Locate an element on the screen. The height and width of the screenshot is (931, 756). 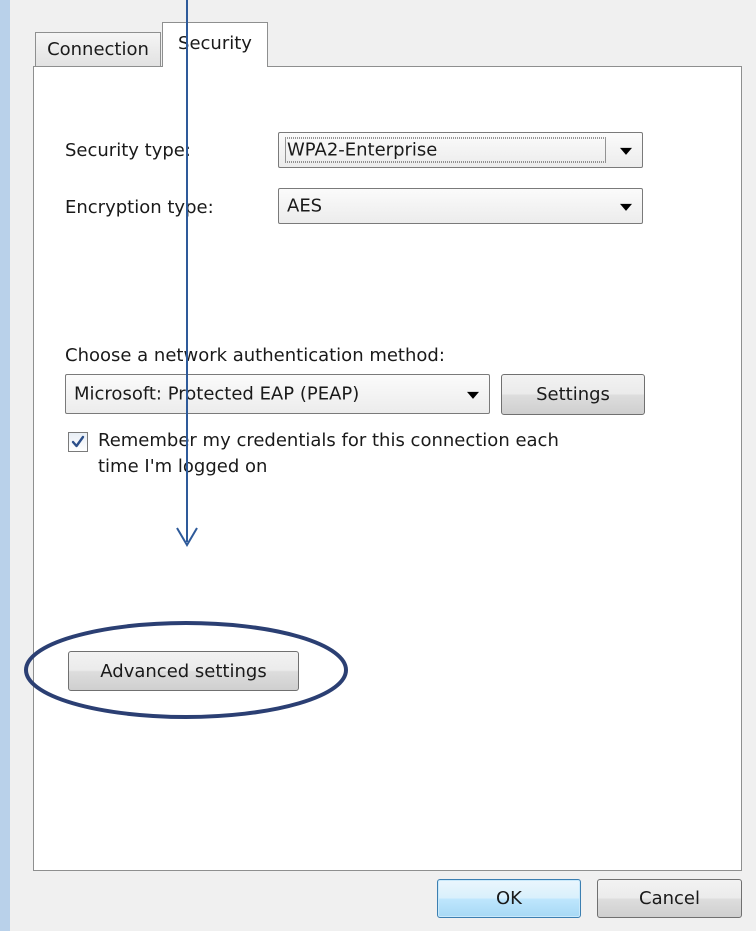
remember-credentials-checkbox is located at coordinates (78, 442).